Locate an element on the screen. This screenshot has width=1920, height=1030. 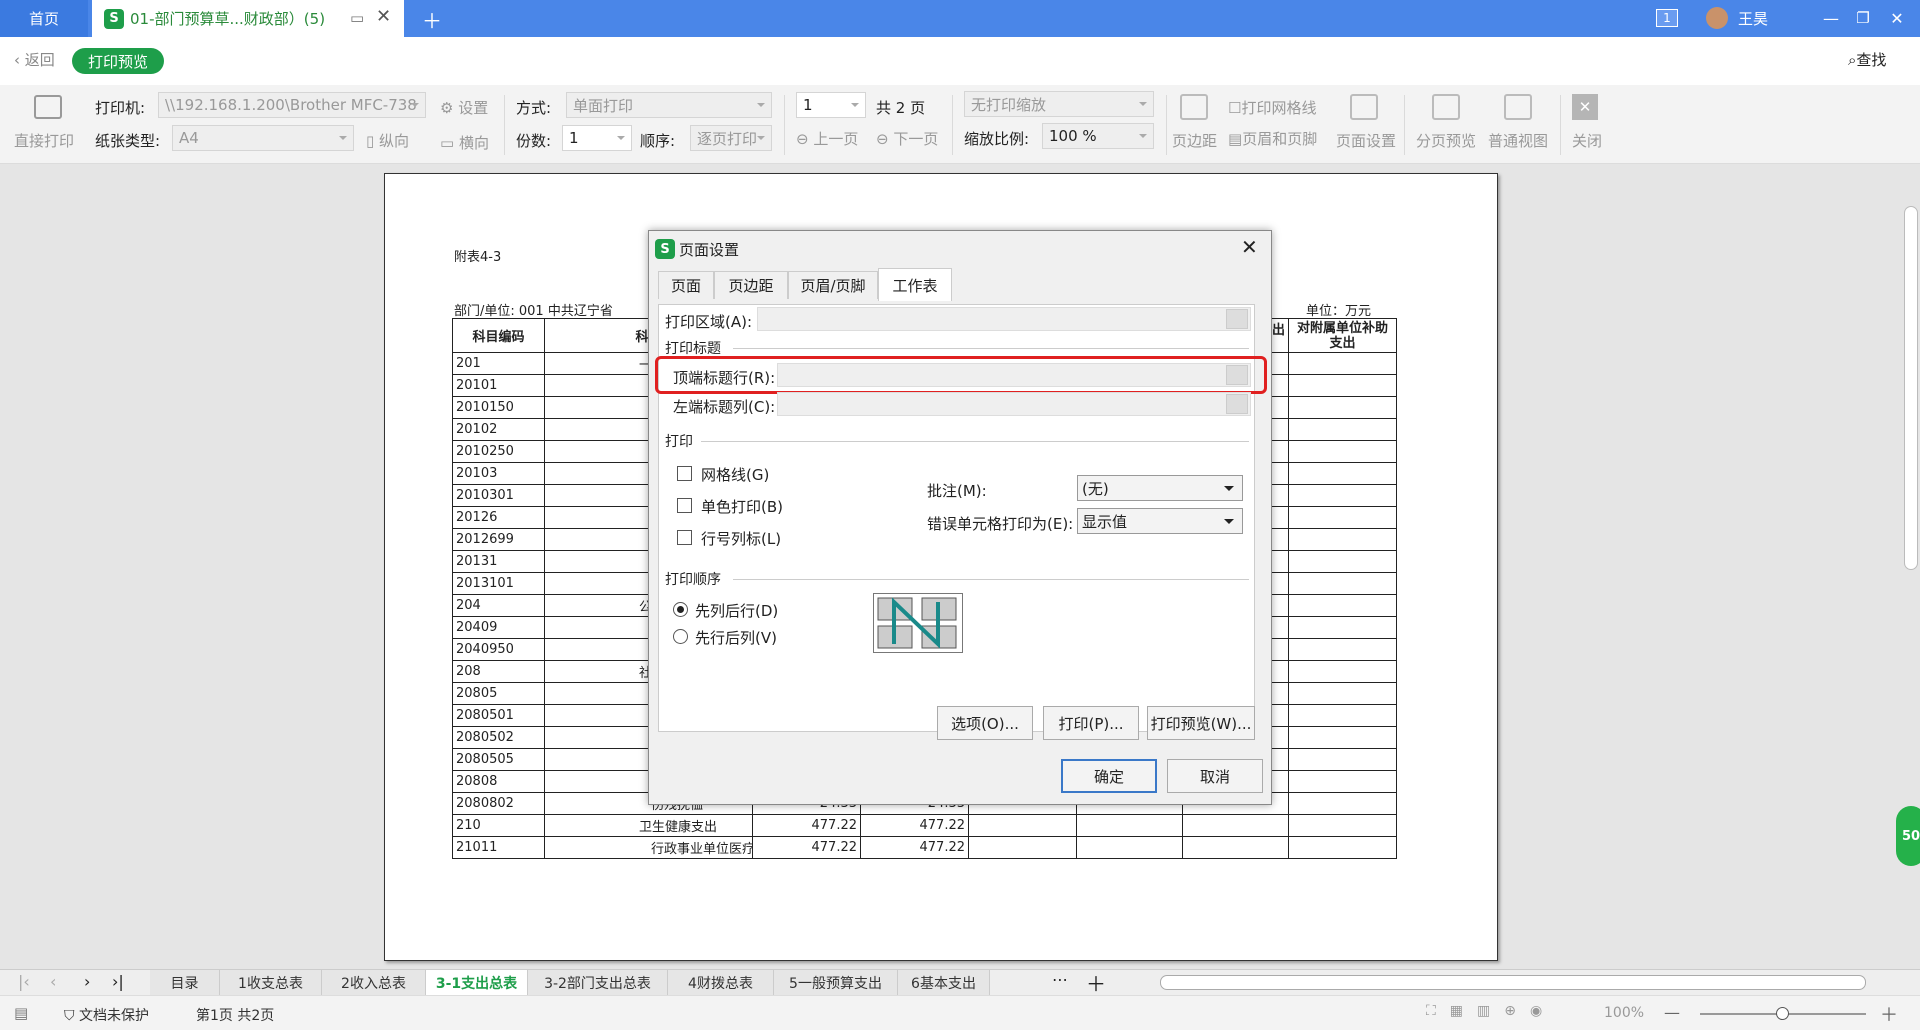
next-sheet-icon: › is located at coordinates (87, 981).